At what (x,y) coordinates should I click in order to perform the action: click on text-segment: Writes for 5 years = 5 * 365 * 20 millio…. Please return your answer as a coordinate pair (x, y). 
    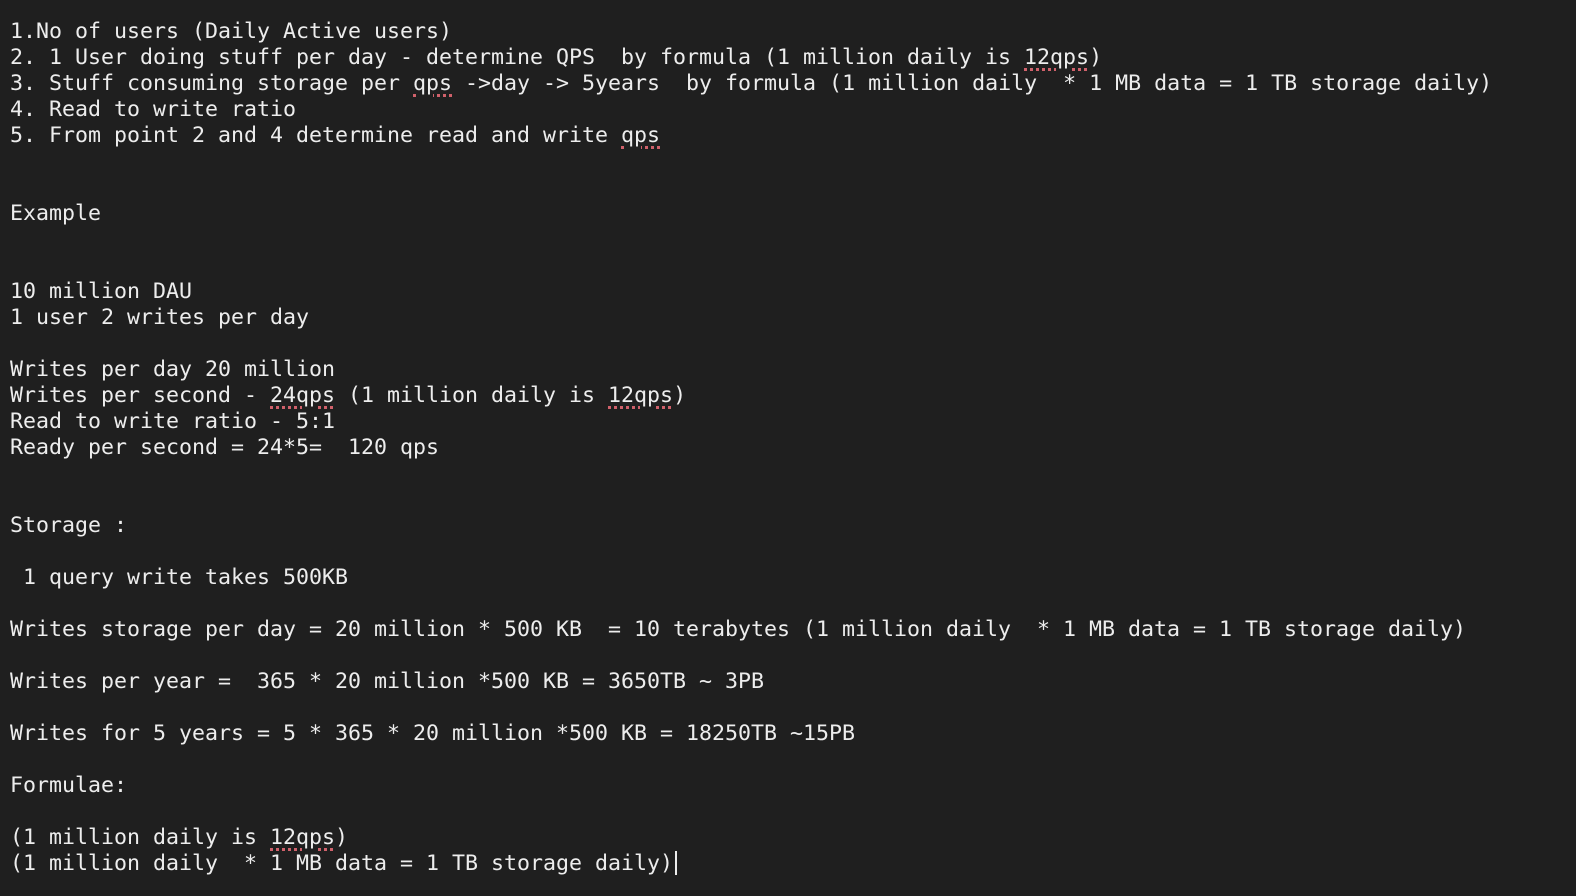
    Looking at the image, I should click on (433, 733).